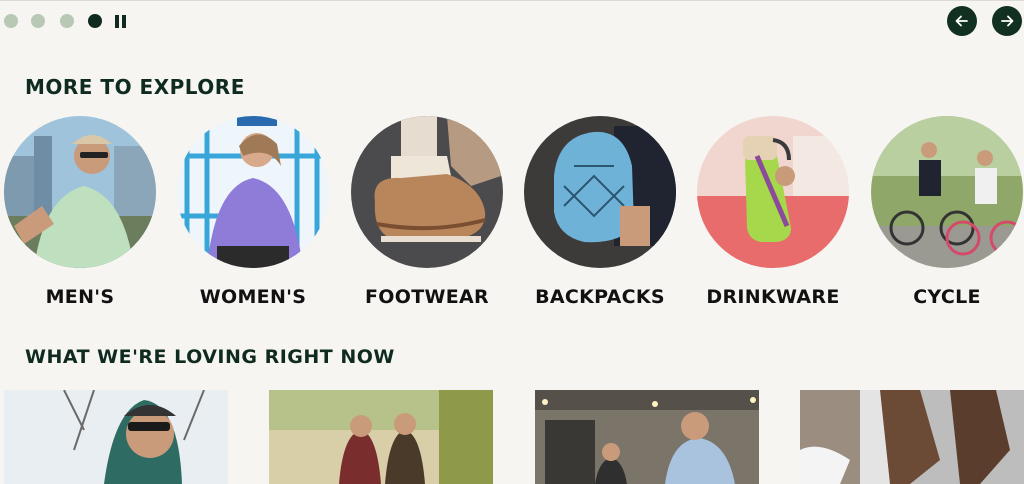 This screenshot has height=484, width=1024. I want to click on arrow-left-icon, so click(961, 21).